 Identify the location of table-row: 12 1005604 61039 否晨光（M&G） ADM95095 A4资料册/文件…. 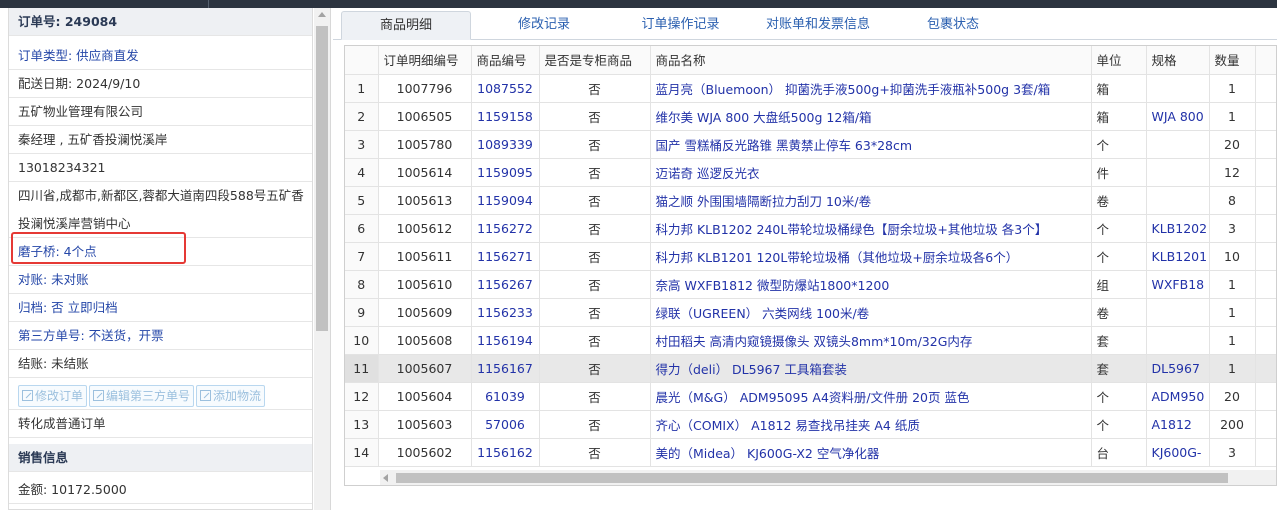
(810, 396).